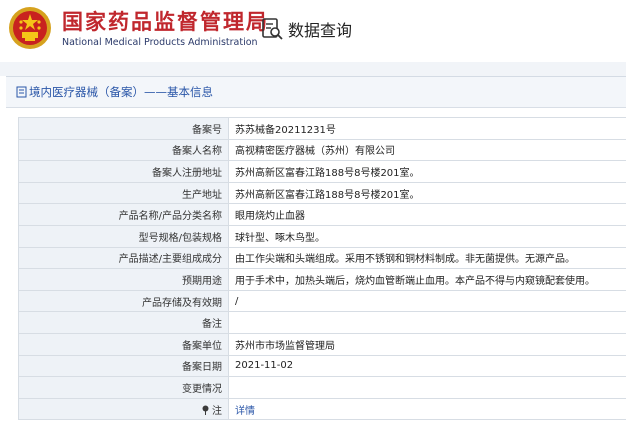 The width and height of the screenshot is (626, 445). Describe the element at coordinates (427, 409) in the screenshot. I see `note-value-cell: 详情` at that location.